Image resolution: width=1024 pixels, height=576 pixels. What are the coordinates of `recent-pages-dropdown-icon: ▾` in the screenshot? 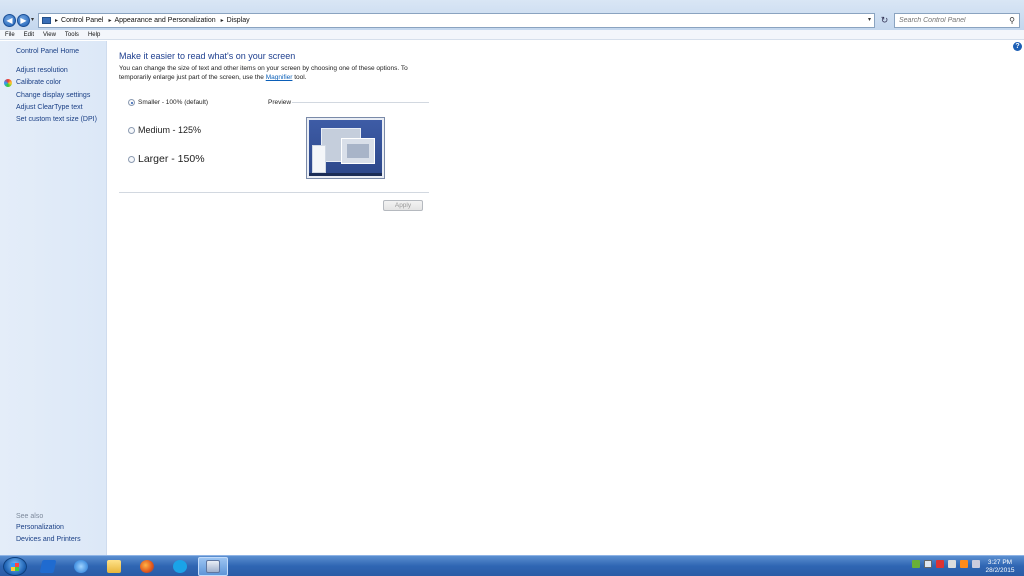 It's located at (32, 19).